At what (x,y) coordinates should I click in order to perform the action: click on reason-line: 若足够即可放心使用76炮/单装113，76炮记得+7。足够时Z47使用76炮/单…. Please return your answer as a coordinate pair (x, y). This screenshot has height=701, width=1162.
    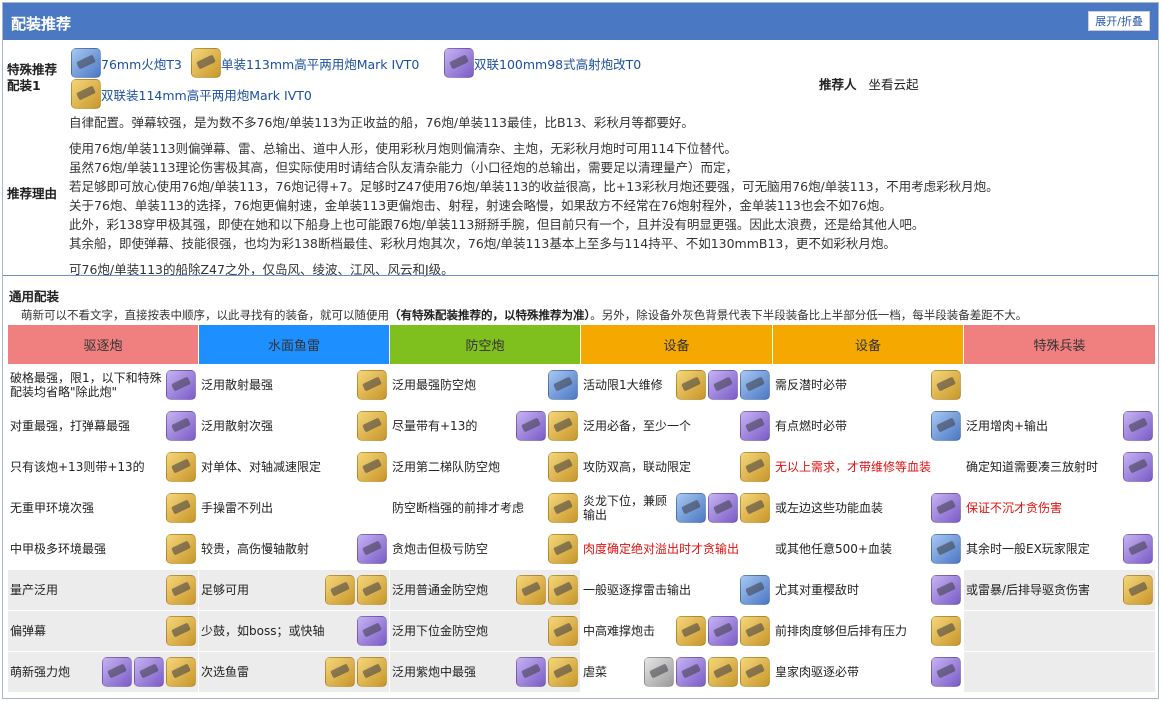
    Looking at the image, I should click on (534, 186).